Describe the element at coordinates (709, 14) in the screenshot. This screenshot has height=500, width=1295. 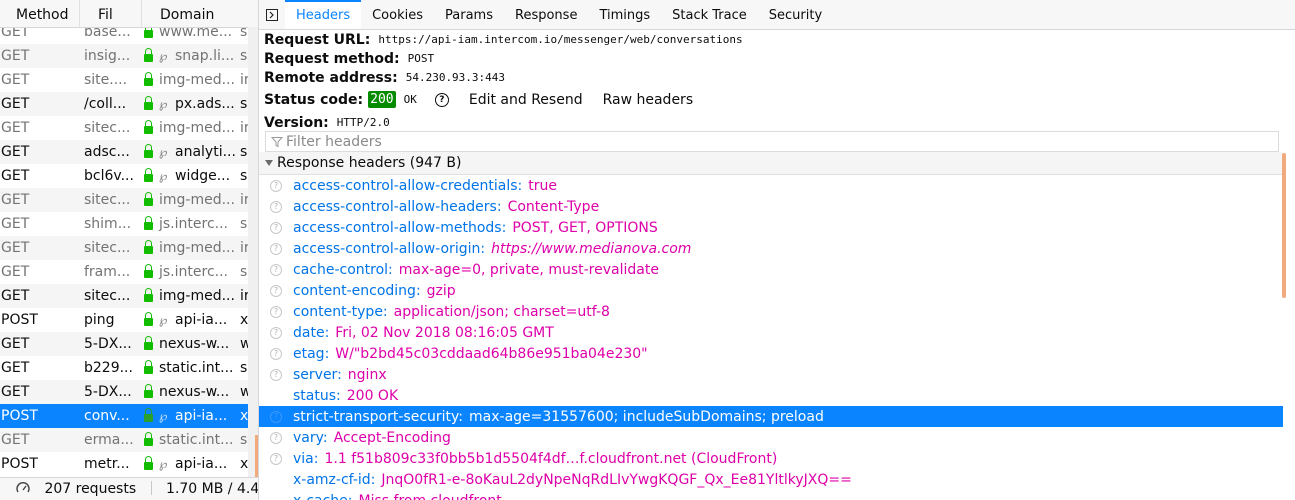
I see `tab-stack-trace: Stack Trace` at that location.